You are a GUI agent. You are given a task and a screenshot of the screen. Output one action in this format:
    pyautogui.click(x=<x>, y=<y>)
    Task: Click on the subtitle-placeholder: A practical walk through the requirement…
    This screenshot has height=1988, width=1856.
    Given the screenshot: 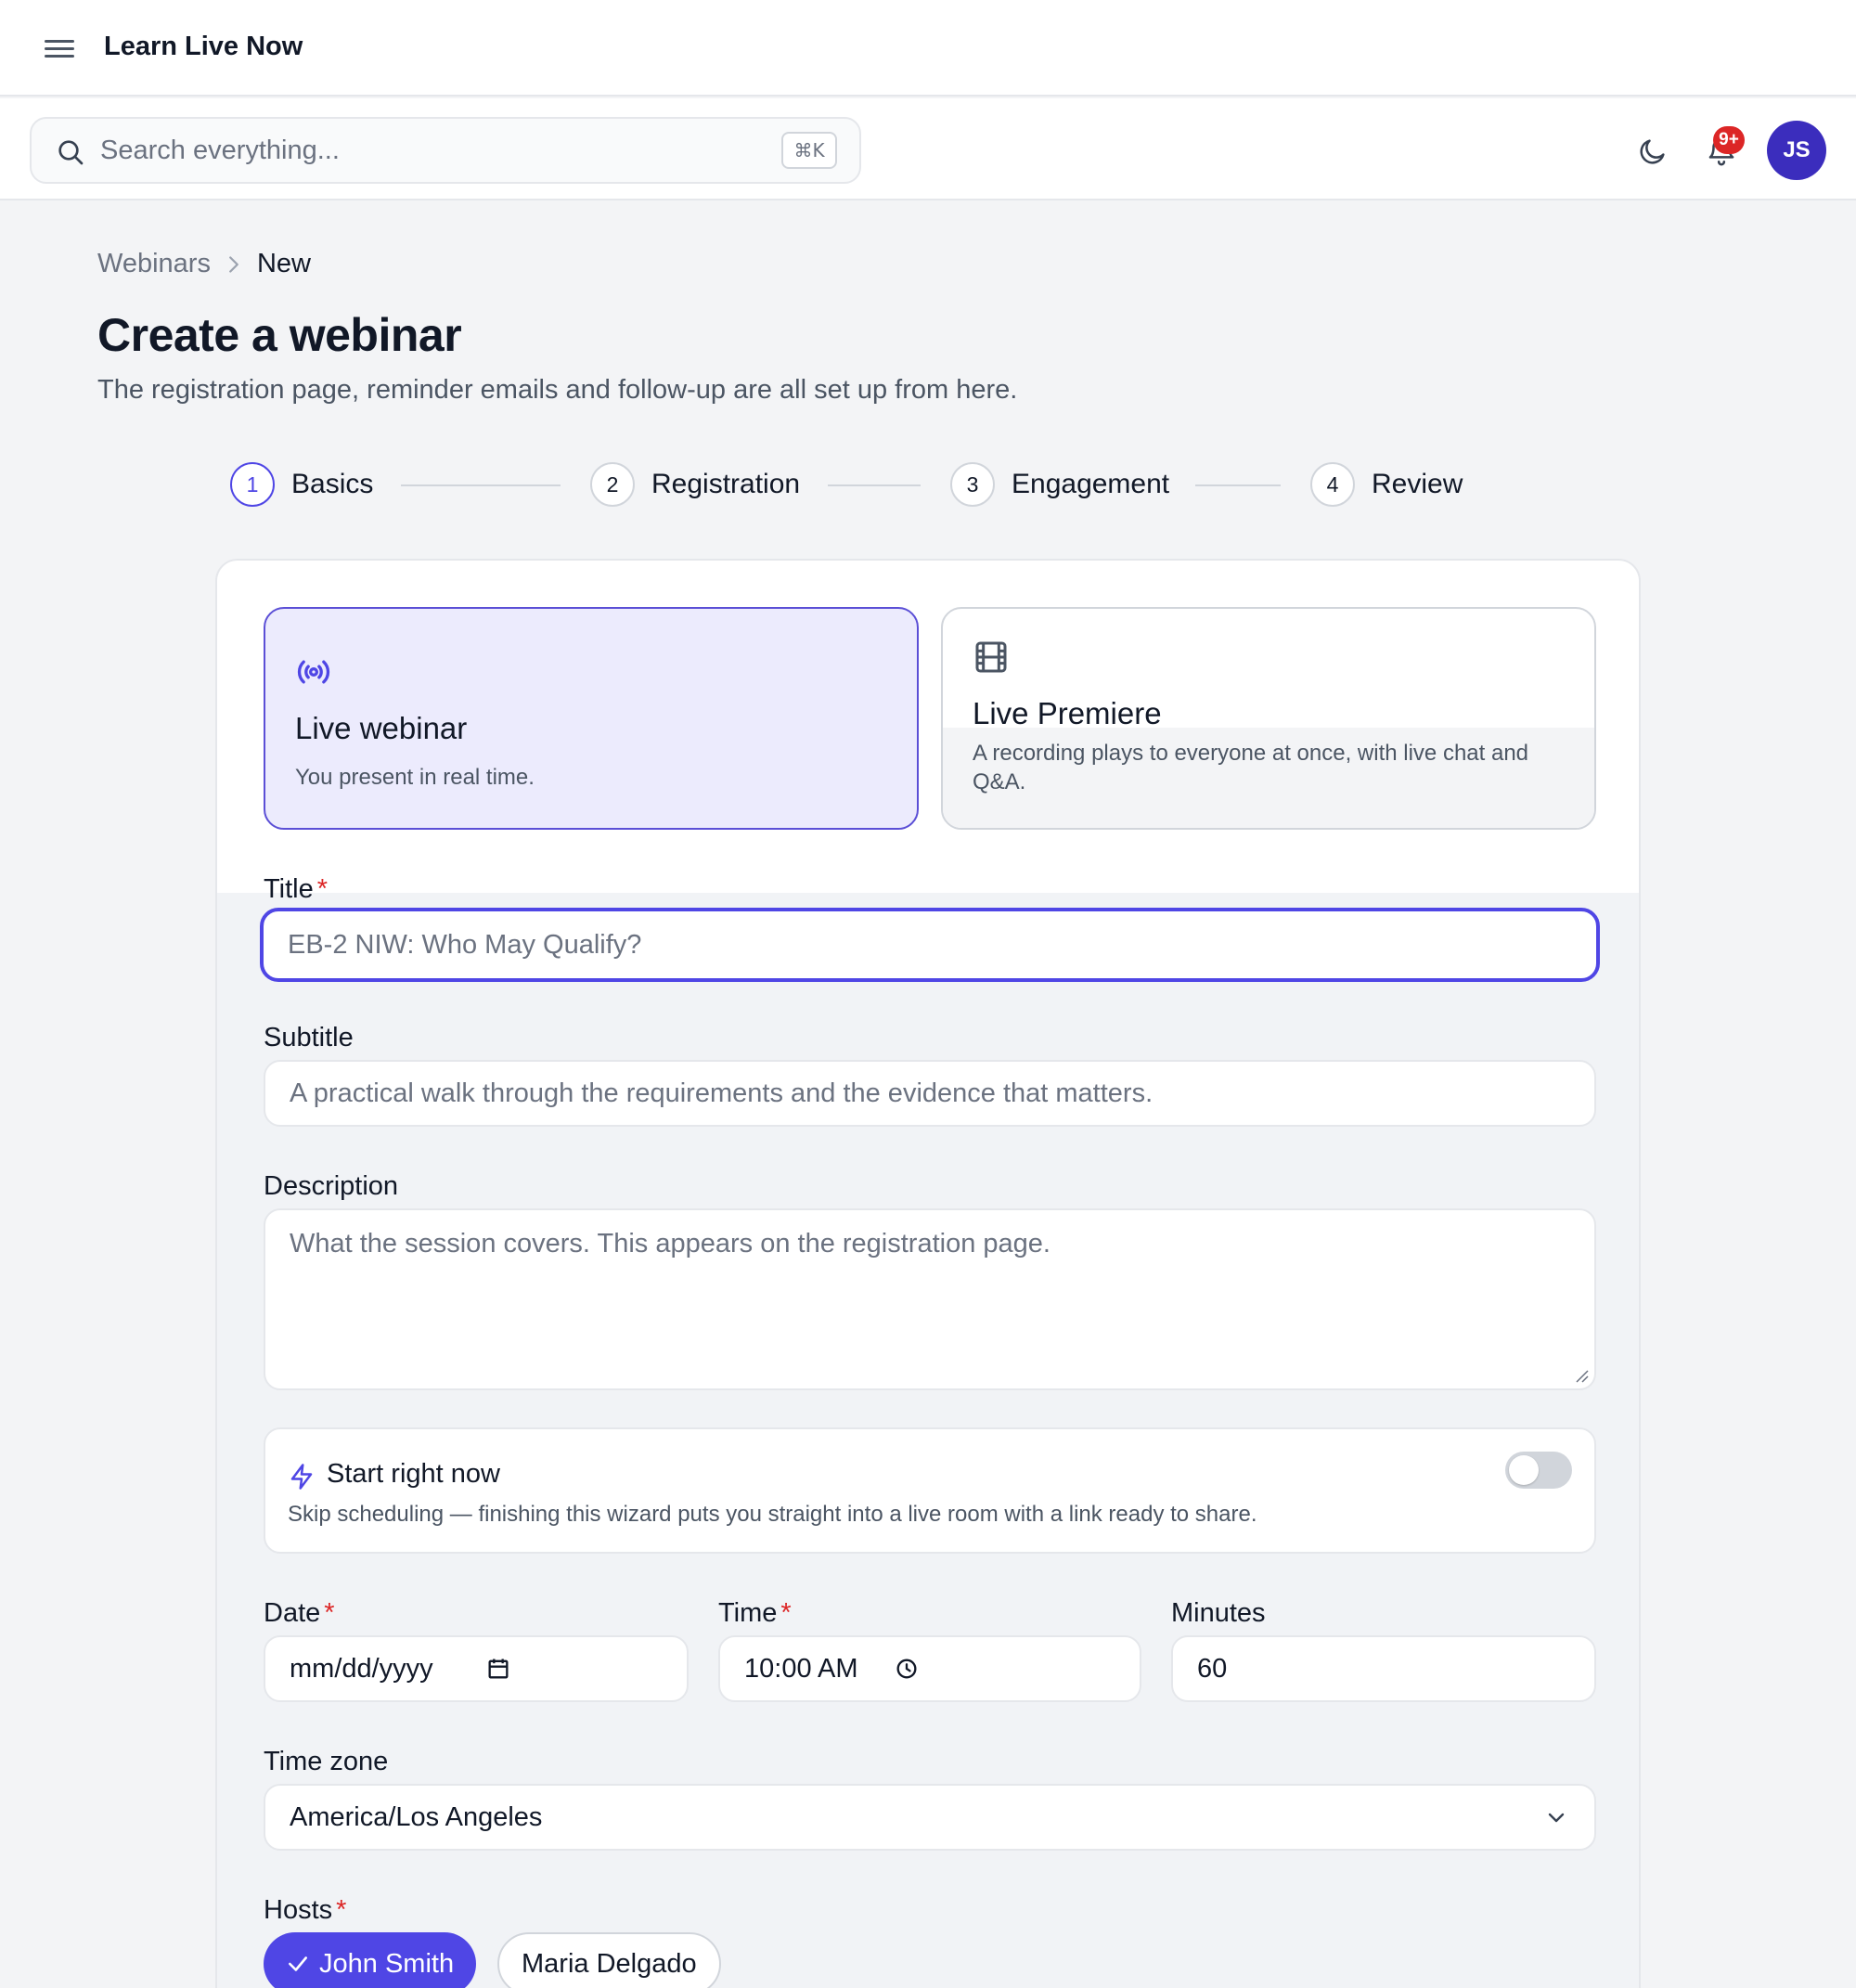 What is the action you would take?
    pyautogui.click(x=722, y=1093)
    